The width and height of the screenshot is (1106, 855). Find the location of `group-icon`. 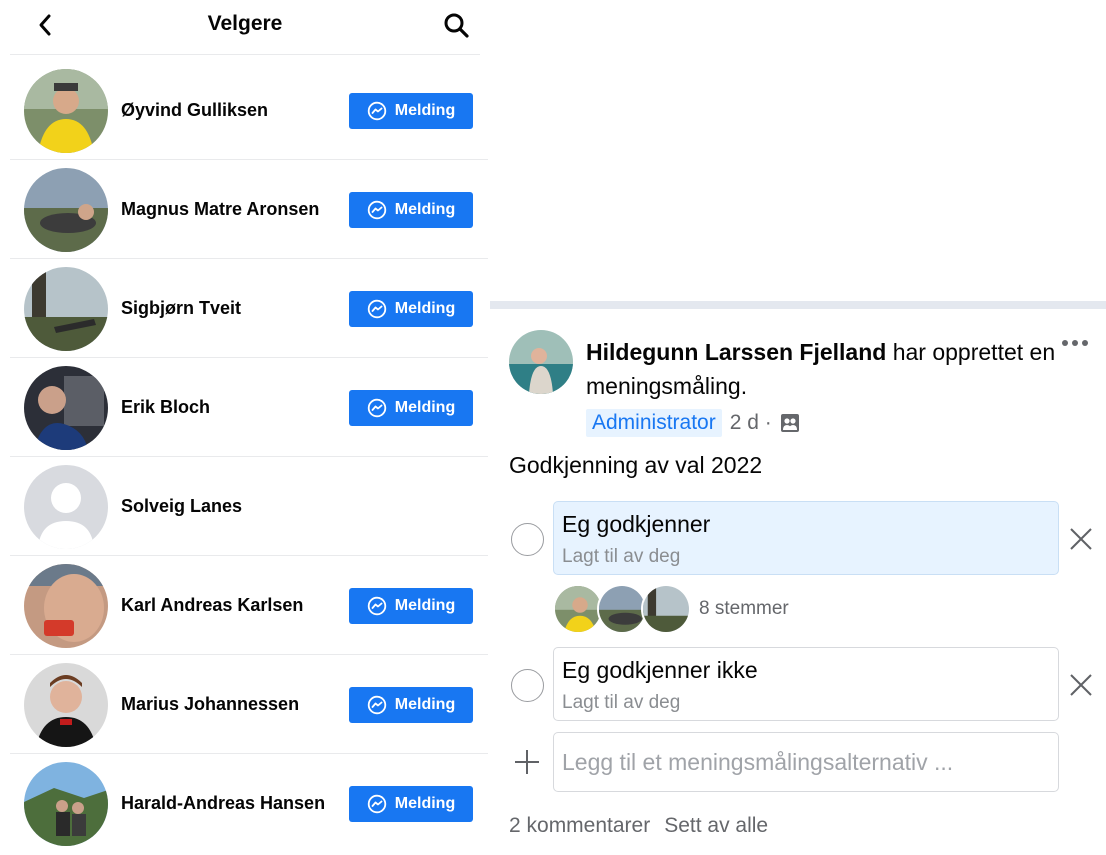

group-icon is located at coordinates (789, 423).